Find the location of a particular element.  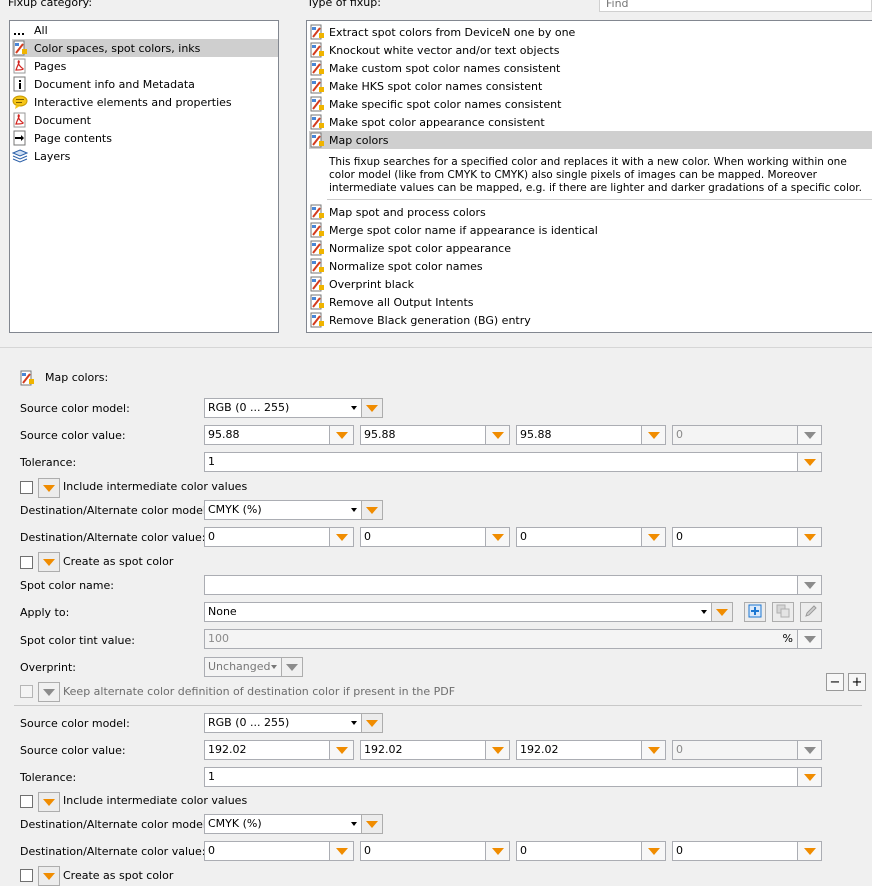

source-model-label-2: Source color model: is located at coordinates (75, 723).